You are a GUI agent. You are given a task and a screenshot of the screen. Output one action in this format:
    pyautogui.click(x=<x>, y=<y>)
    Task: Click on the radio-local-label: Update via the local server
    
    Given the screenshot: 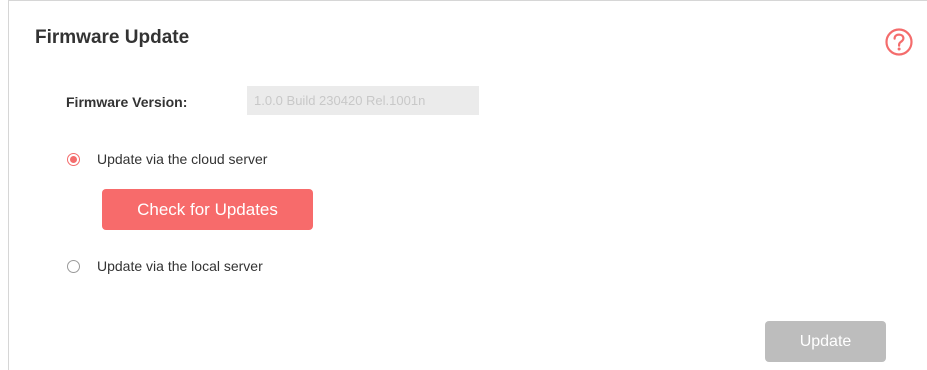 What is the action you would take?
    pyautogui.click(x=180, y=266)
    